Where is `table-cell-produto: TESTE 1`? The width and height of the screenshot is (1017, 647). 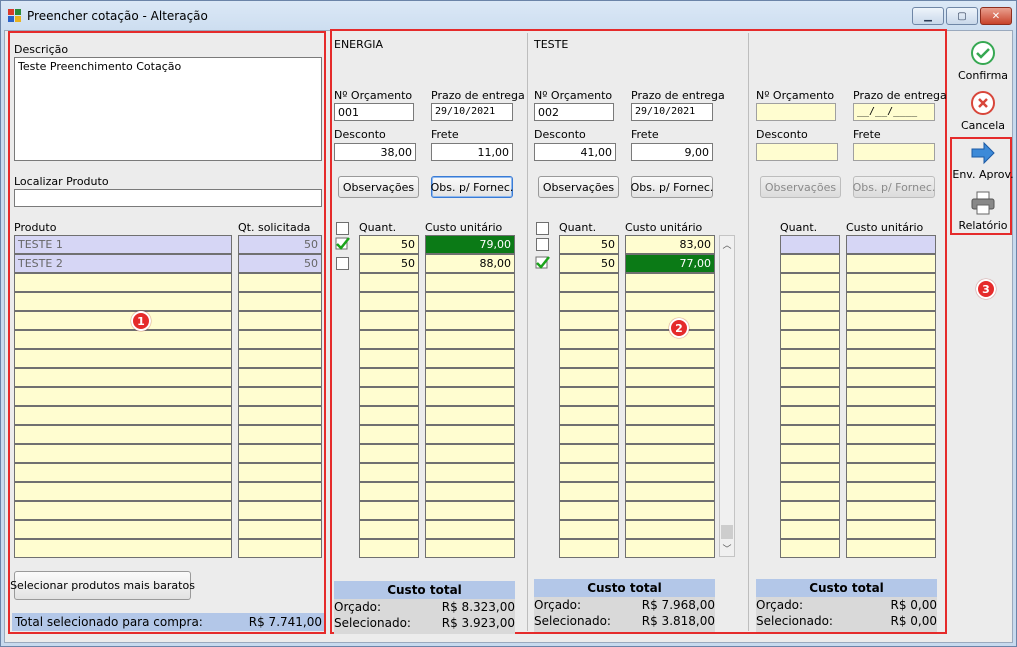
table-cell-produto: TESTE 1 is located at coordinates (123, 244).